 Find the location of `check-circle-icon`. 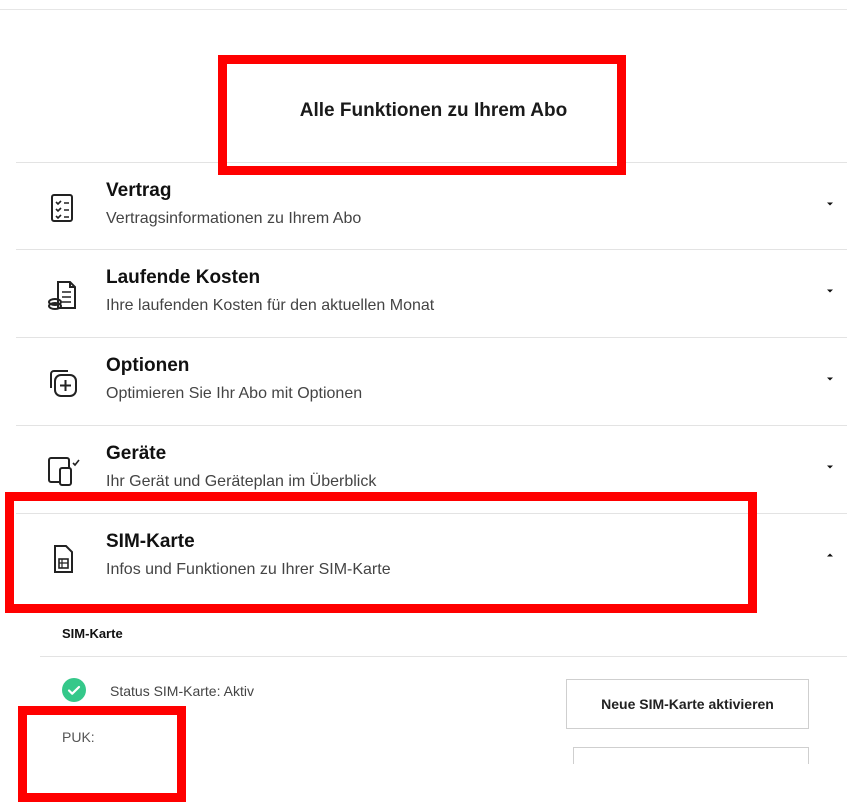

check-circle-icon is located at coordinates (74, 690).